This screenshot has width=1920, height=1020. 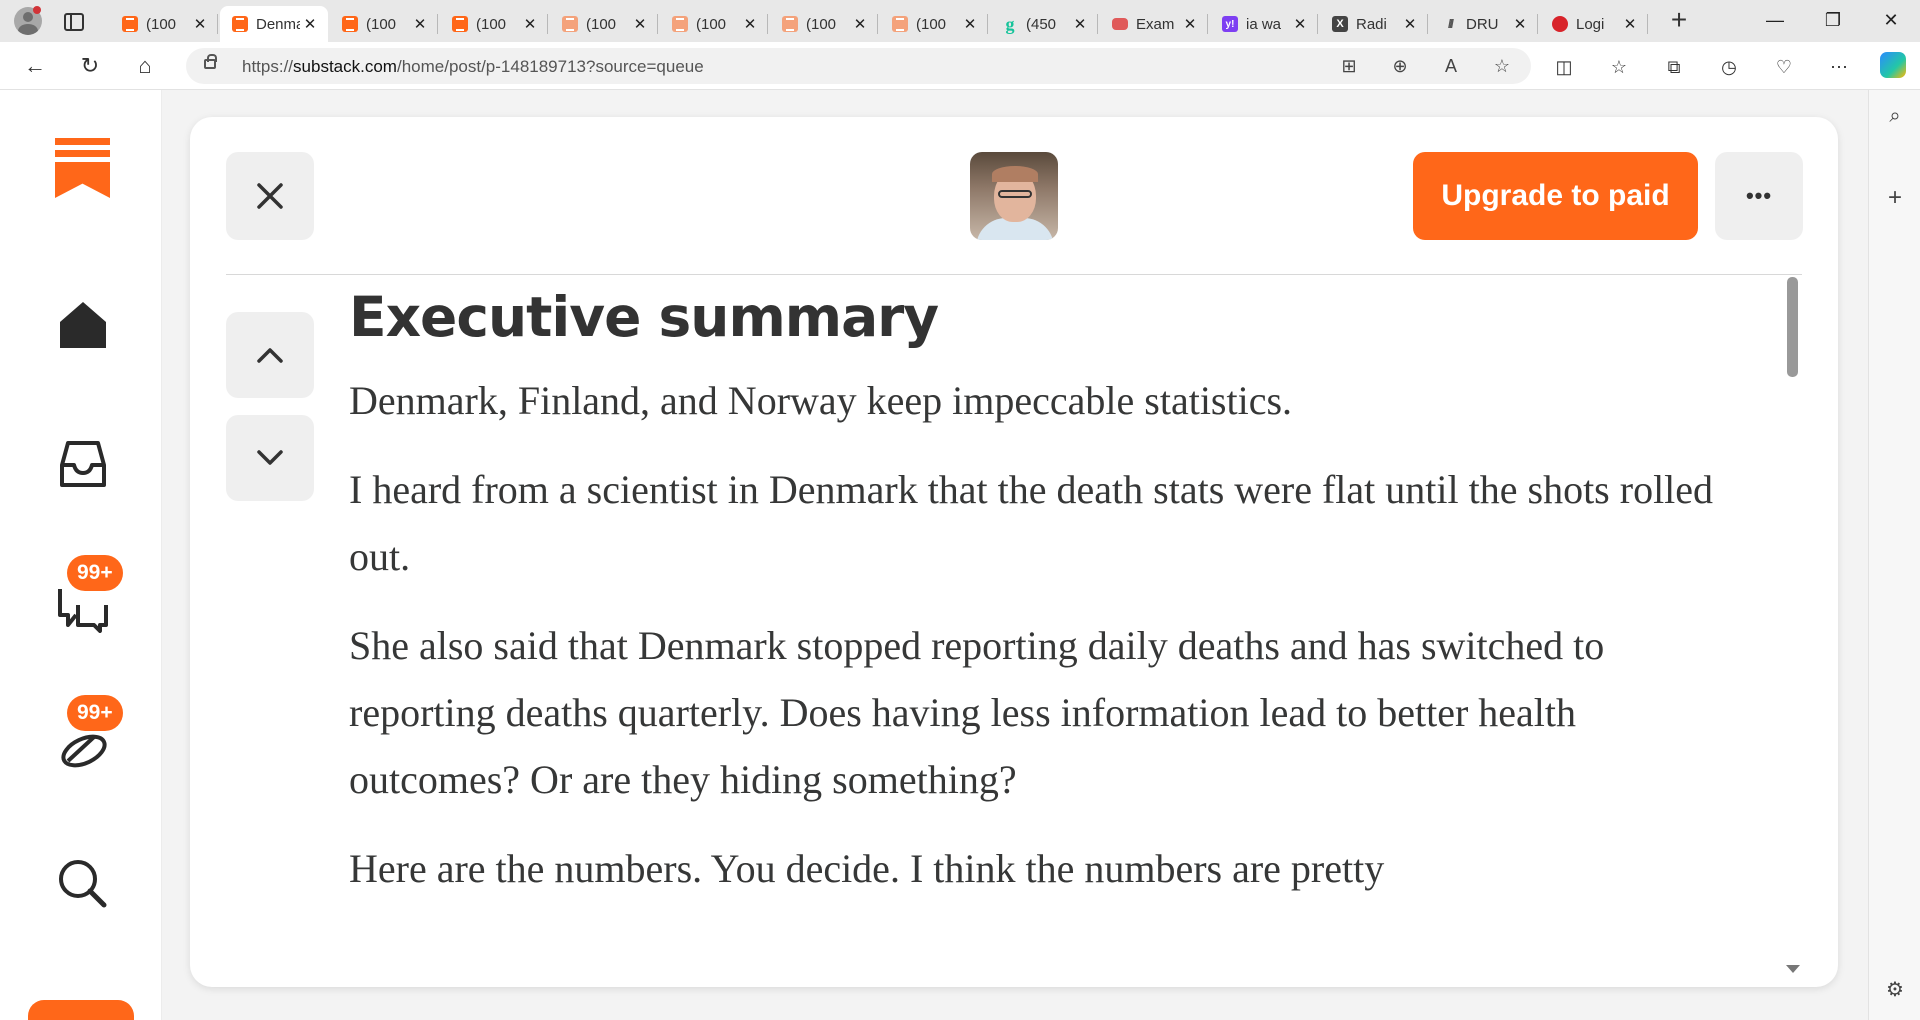 I want to click on tab-title: (450, so click(x=1041, y=24).